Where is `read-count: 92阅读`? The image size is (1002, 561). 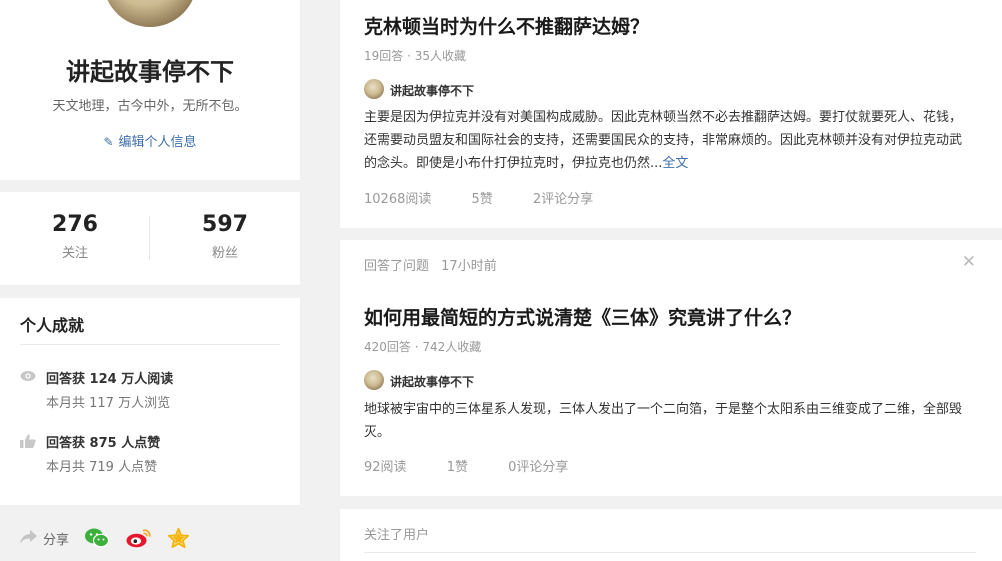 read-count: 92阅读 is located at coordinates (385, 467).